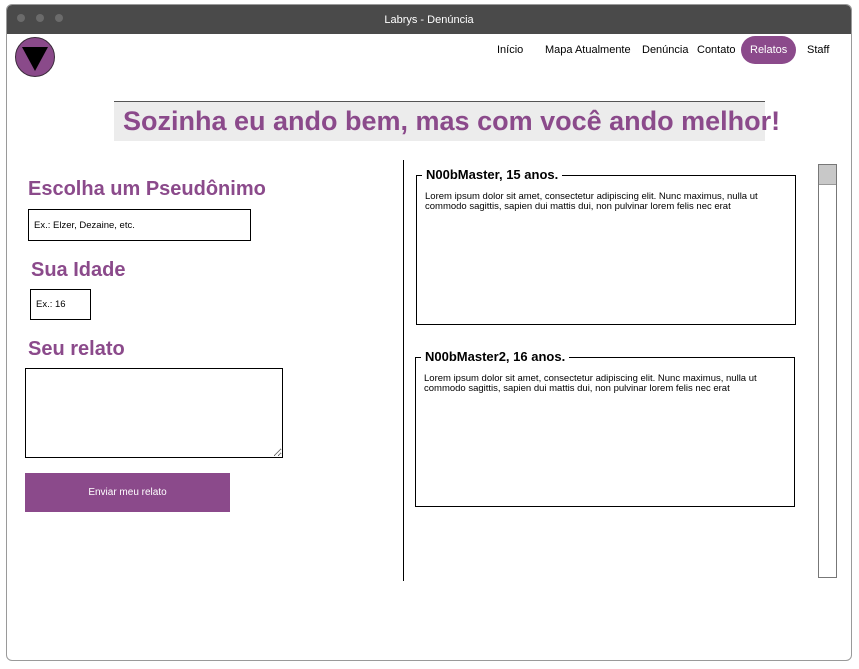  I want to click on age-label: Sua Idade, so click(78, 270).